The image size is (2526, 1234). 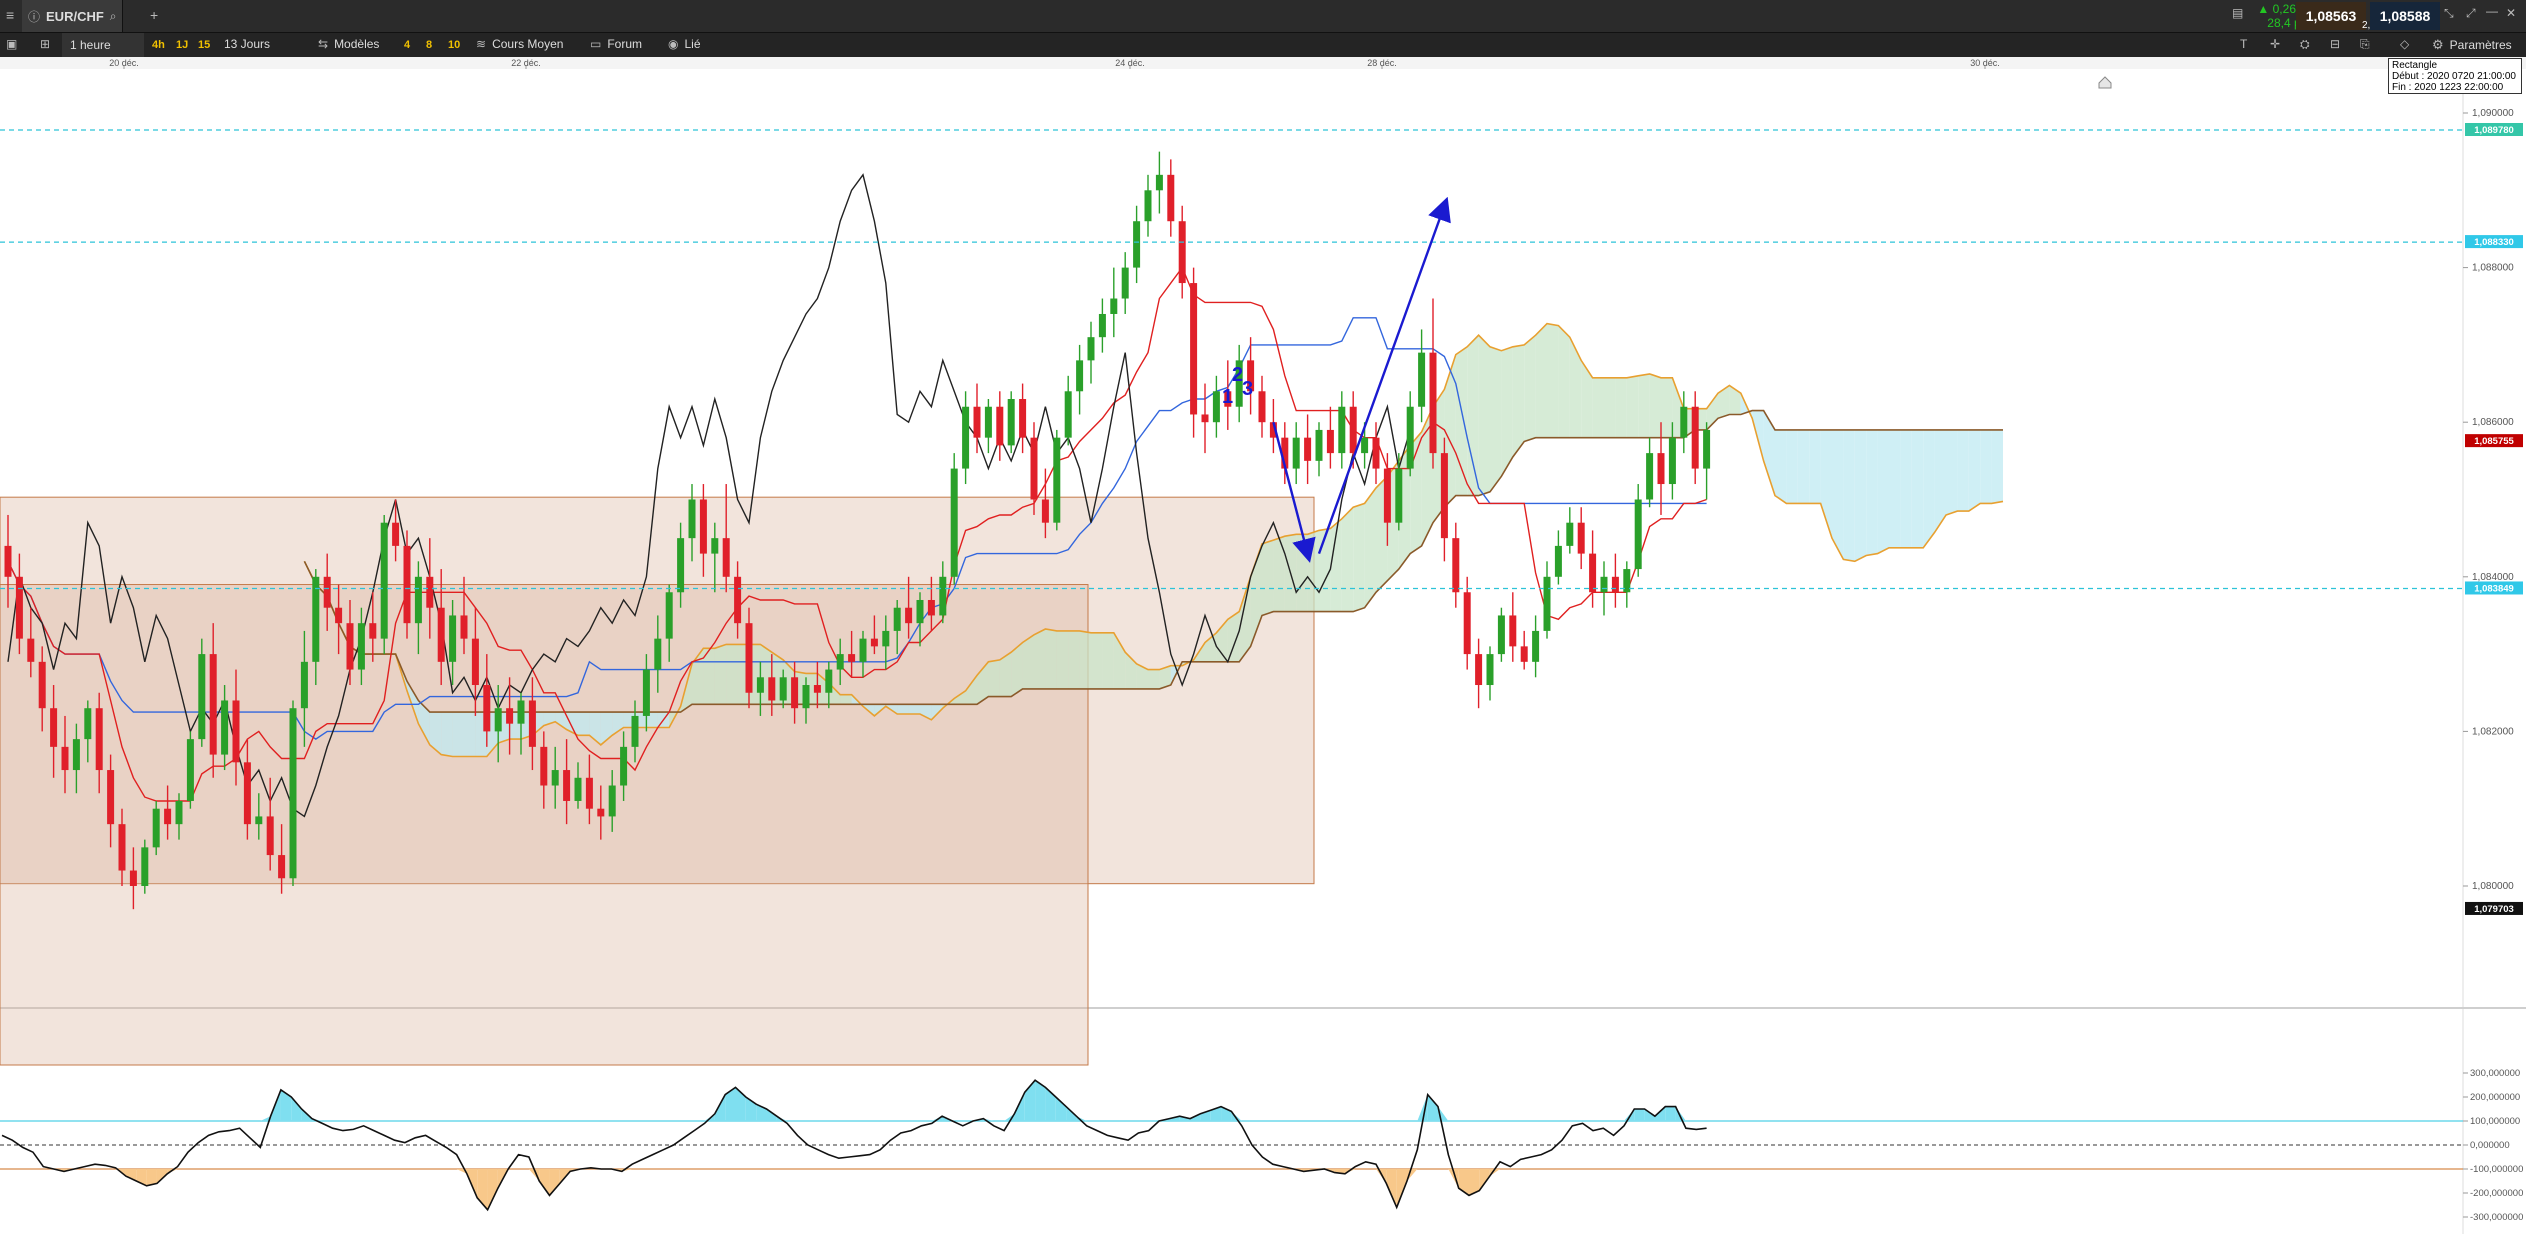 What do you see at coordinates (2496, 1217) in the screenshot?
I see `osc-tick-label: -300,000000` at bounding box center [2496, 1217].